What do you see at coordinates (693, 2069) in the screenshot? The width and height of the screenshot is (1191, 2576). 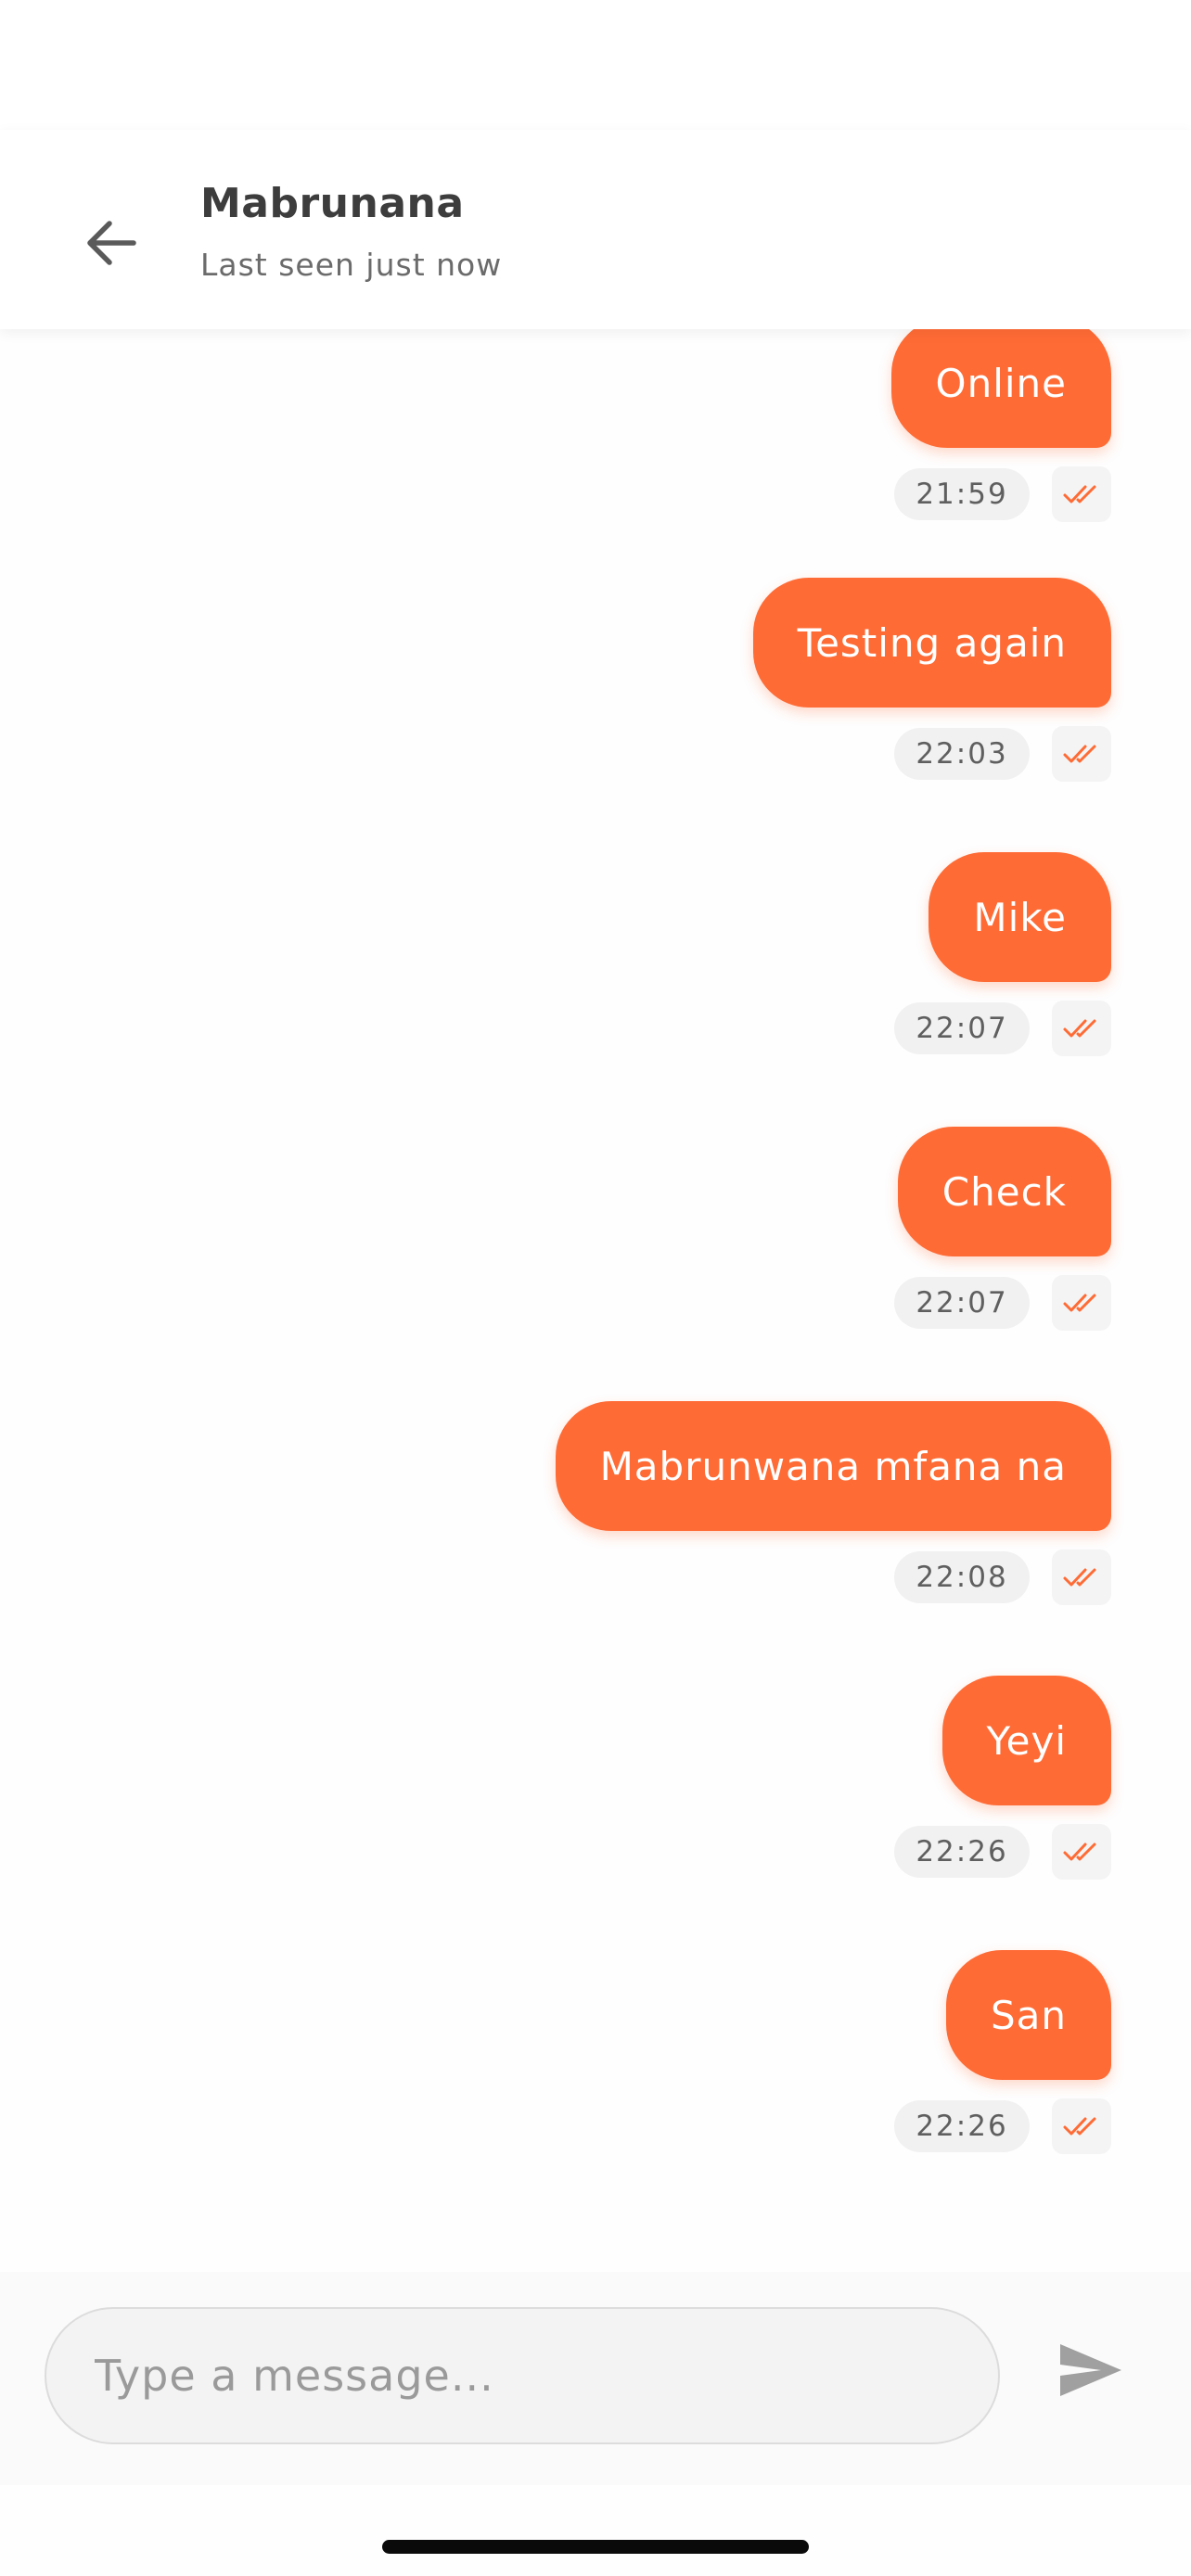 I see `message-item: San 22:26` at bounding box center [693, 2069].